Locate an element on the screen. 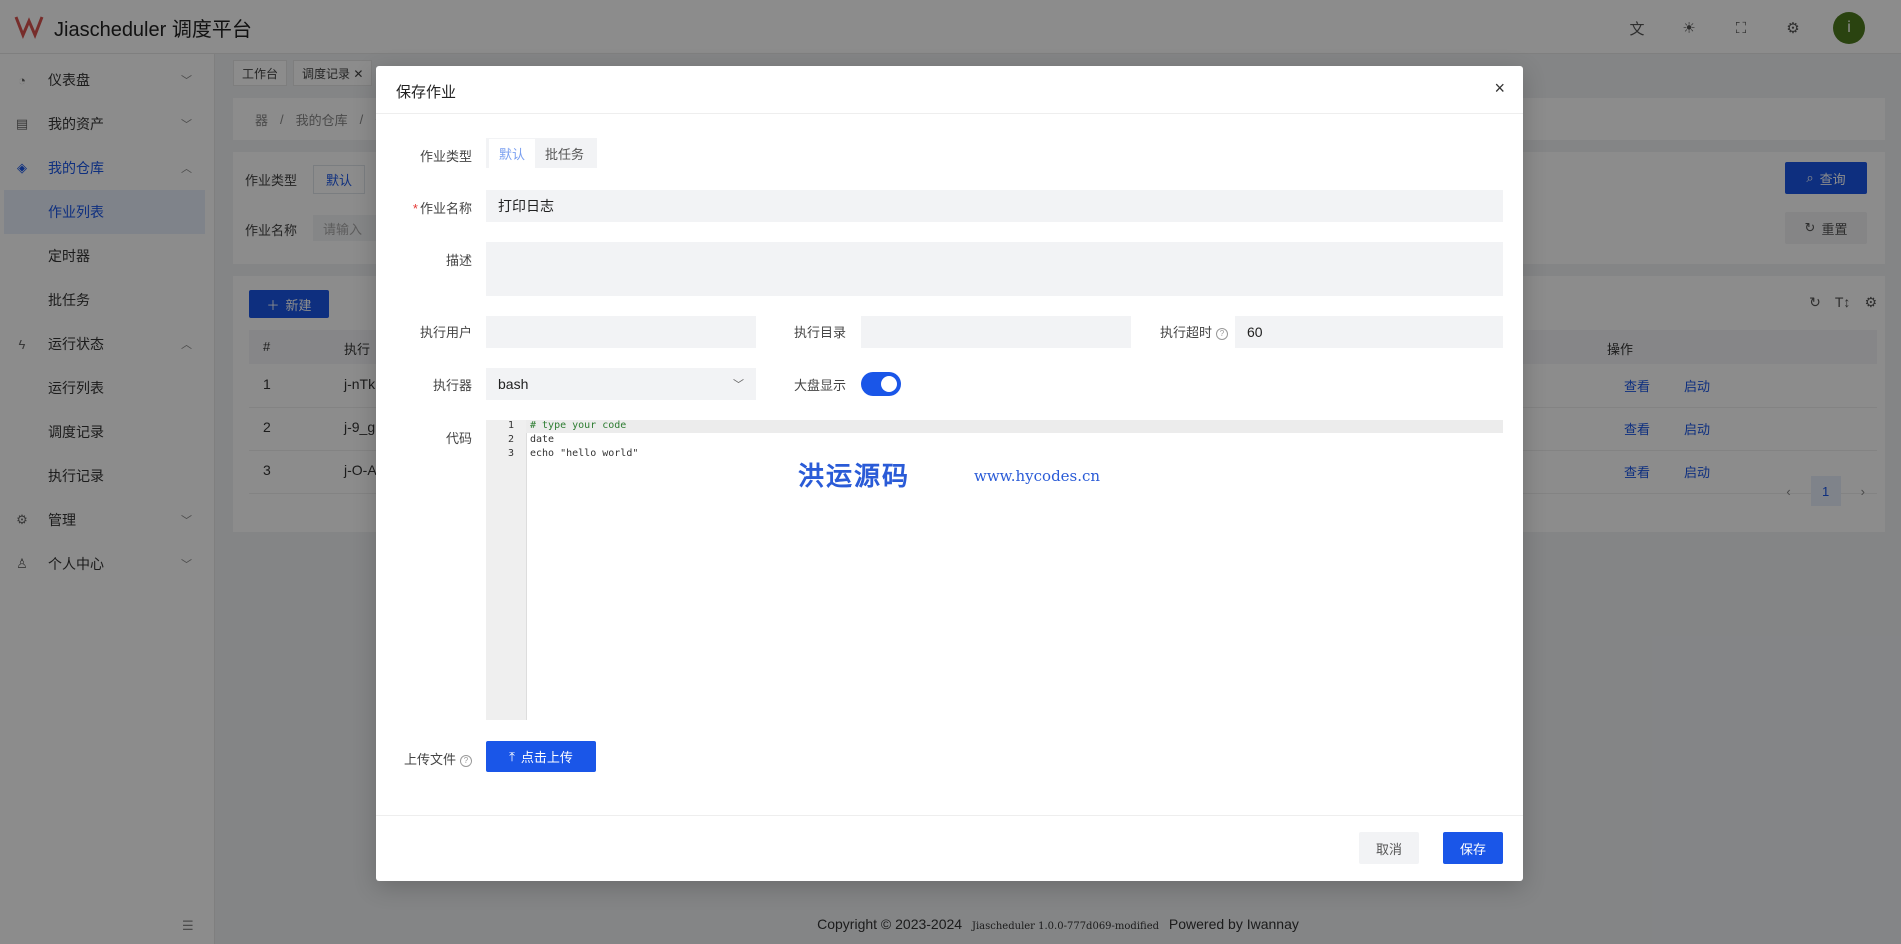 Image resolution: width=1901 pixels, height=944 pixels. watermark-url: www.hycodes.cn is located at coordinates (1037, 476).